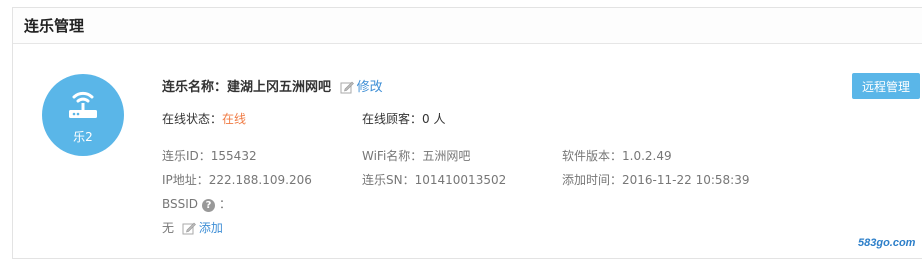  I want to click on bssid-value-line: 无 添加, so click(192, 228).